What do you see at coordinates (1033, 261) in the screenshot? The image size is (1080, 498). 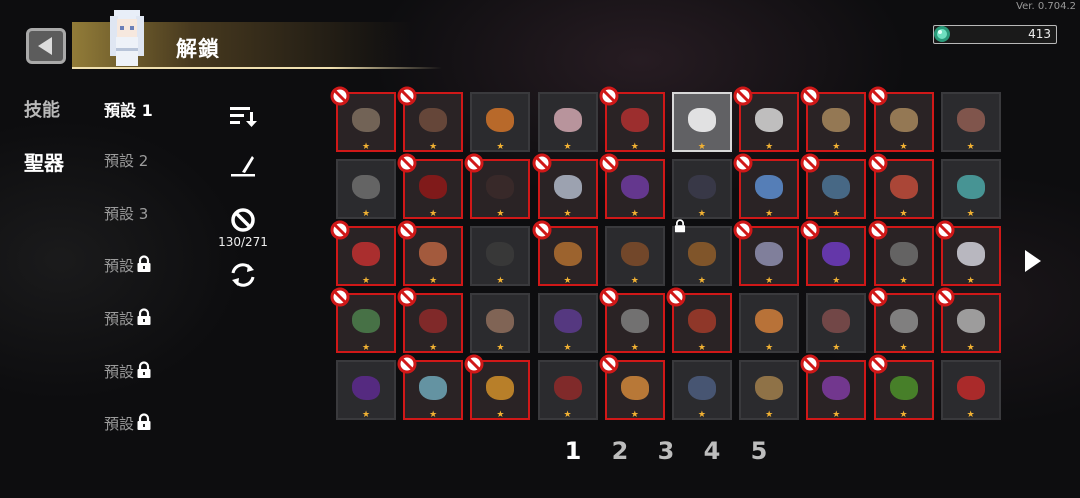 I see `next-page-arrow-icon` at bounding box center [1033, 261].